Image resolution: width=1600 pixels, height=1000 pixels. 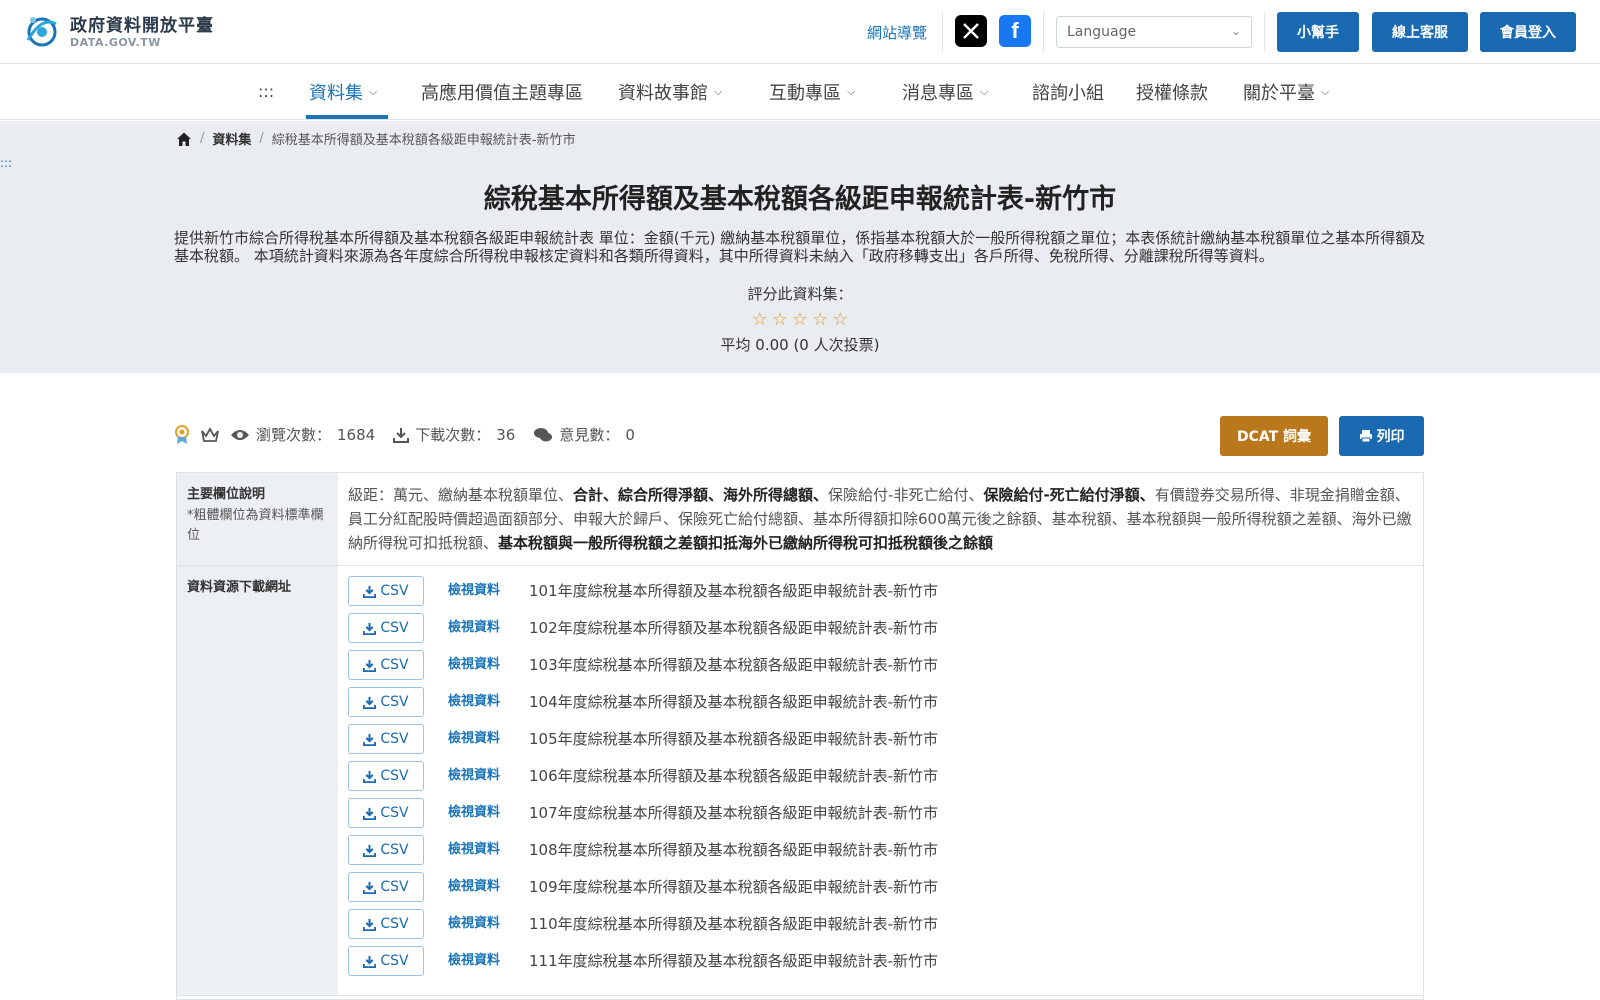 What do you see at coordinates (231, 138) in the screenshot?
I see `breadcrumb-datasets: 資料集` at bounding box center [231, 138].